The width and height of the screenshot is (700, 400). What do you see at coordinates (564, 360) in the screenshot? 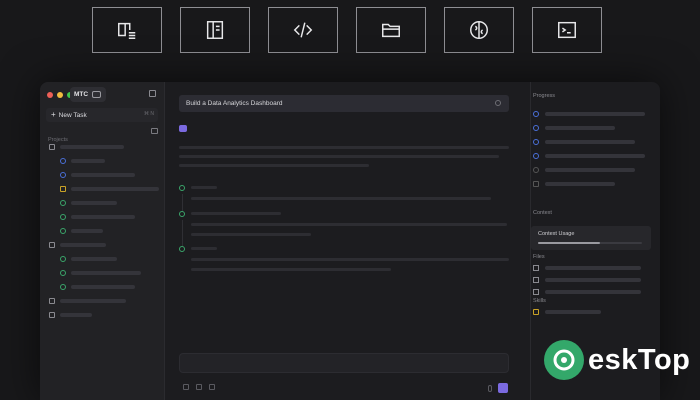
I see `watermark-logo-icon` at bounding box center [564, 360].